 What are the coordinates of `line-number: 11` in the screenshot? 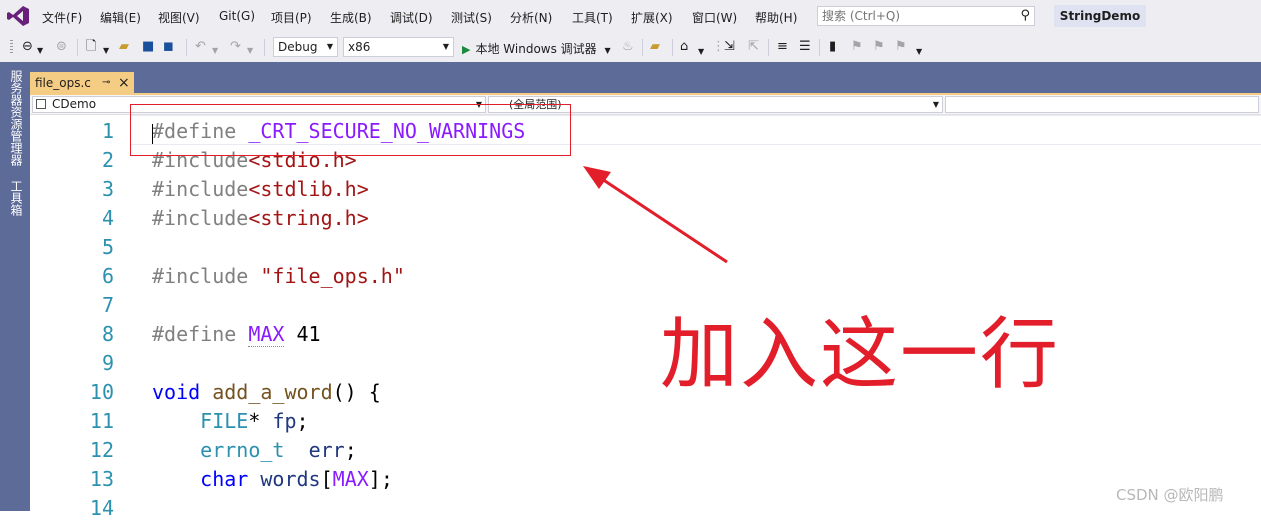 It's located at (101, 421).